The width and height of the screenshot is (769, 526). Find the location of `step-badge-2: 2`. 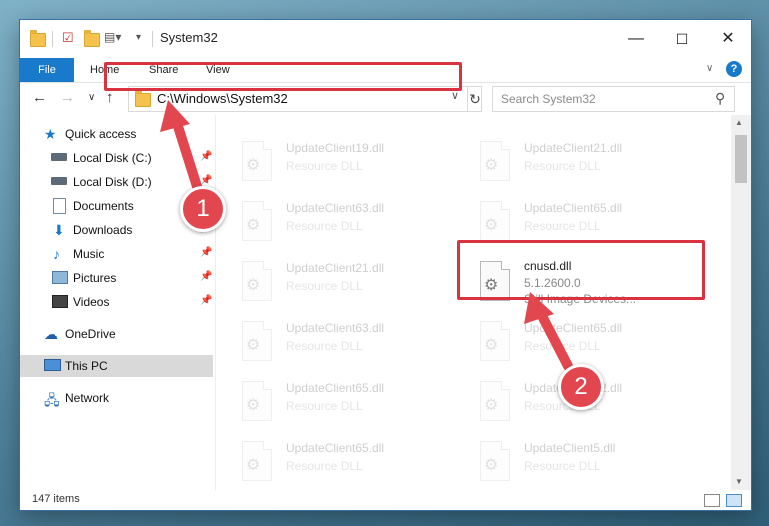

step-badge-2: 2 is located at coordinates (581, 387).